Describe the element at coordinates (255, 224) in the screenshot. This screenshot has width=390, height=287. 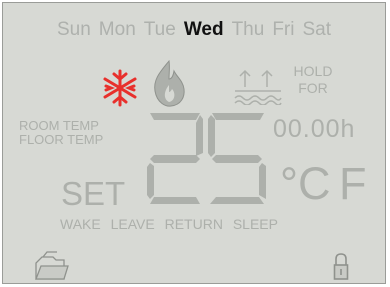
I see `mode-sleep: SLEEP` at that location.